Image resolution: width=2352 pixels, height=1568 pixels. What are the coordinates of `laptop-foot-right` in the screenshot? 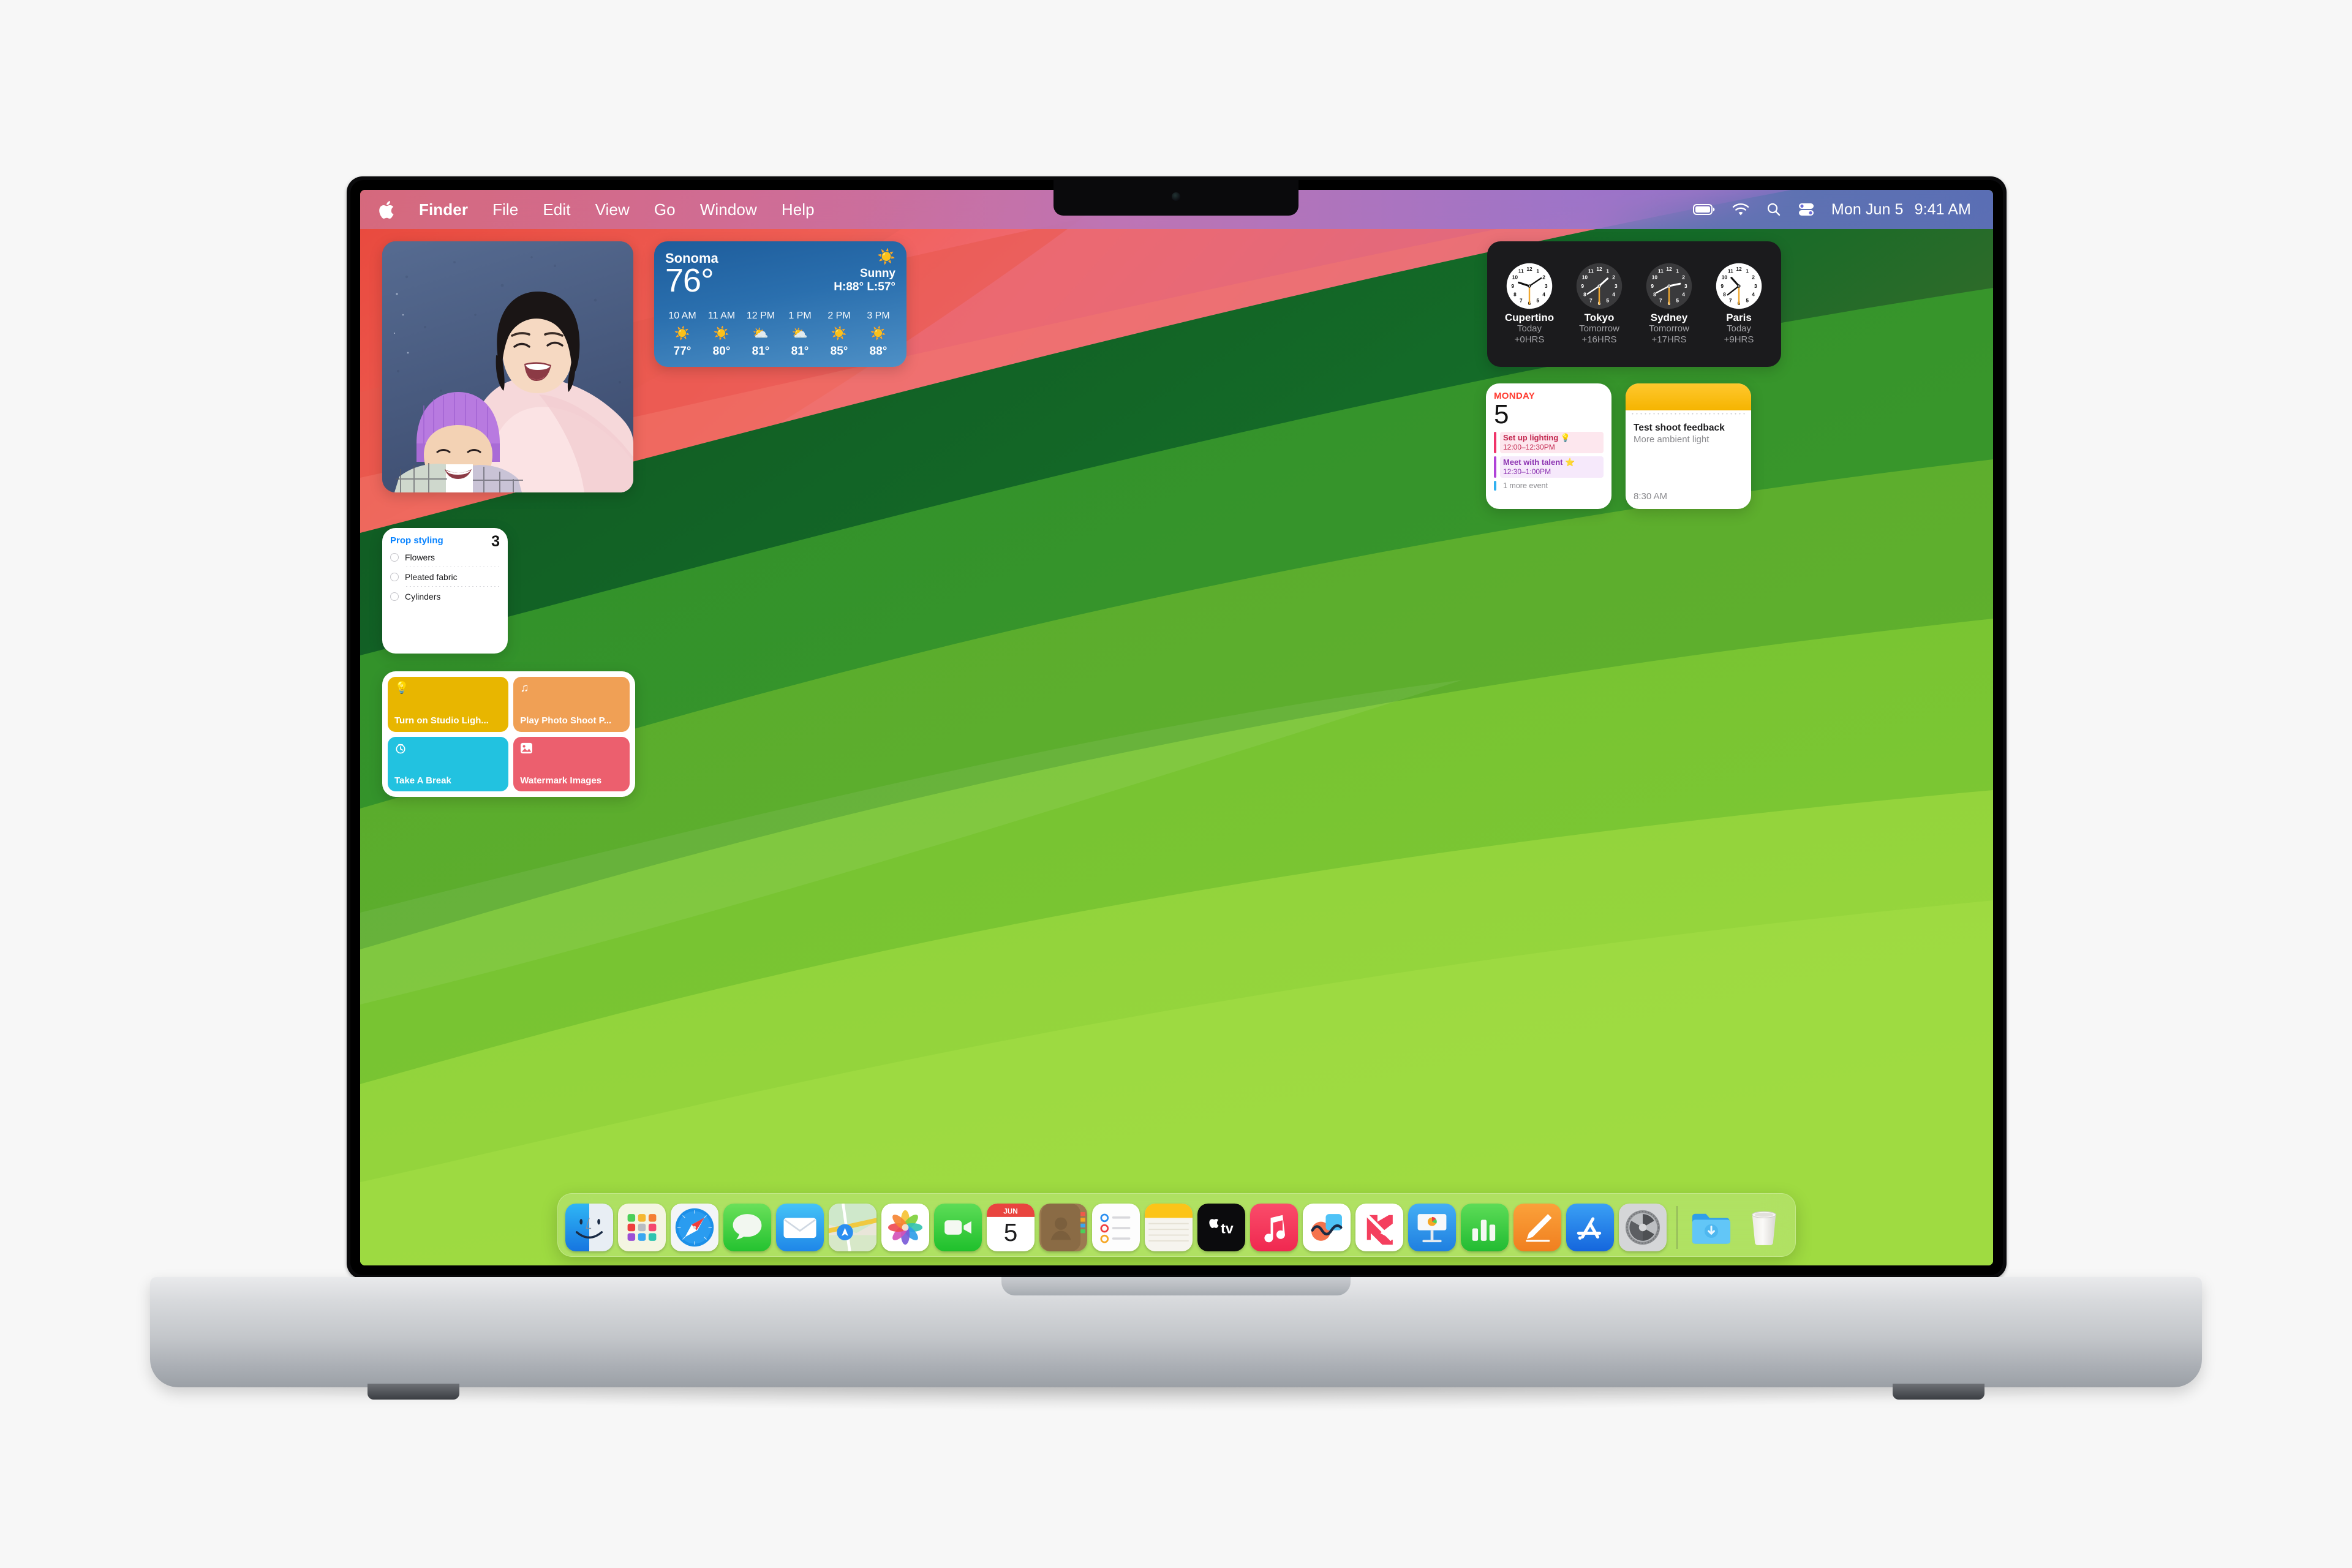 It's located at (1939, 1392).